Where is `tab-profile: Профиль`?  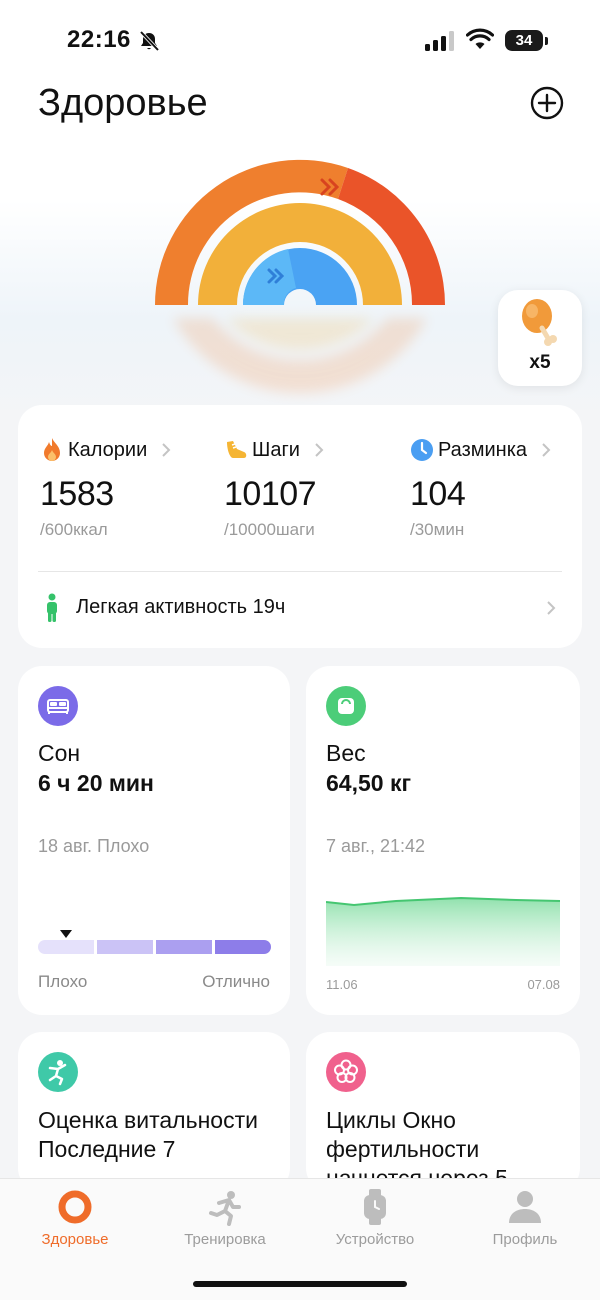 tab-profile: Профиль is located at coordinates (525, 1222).